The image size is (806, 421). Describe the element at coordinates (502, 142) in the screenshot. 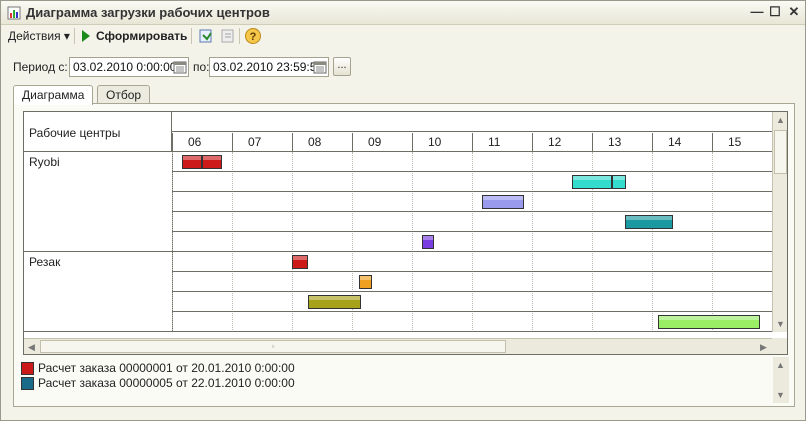

I see `hour-label: 11` at that location.